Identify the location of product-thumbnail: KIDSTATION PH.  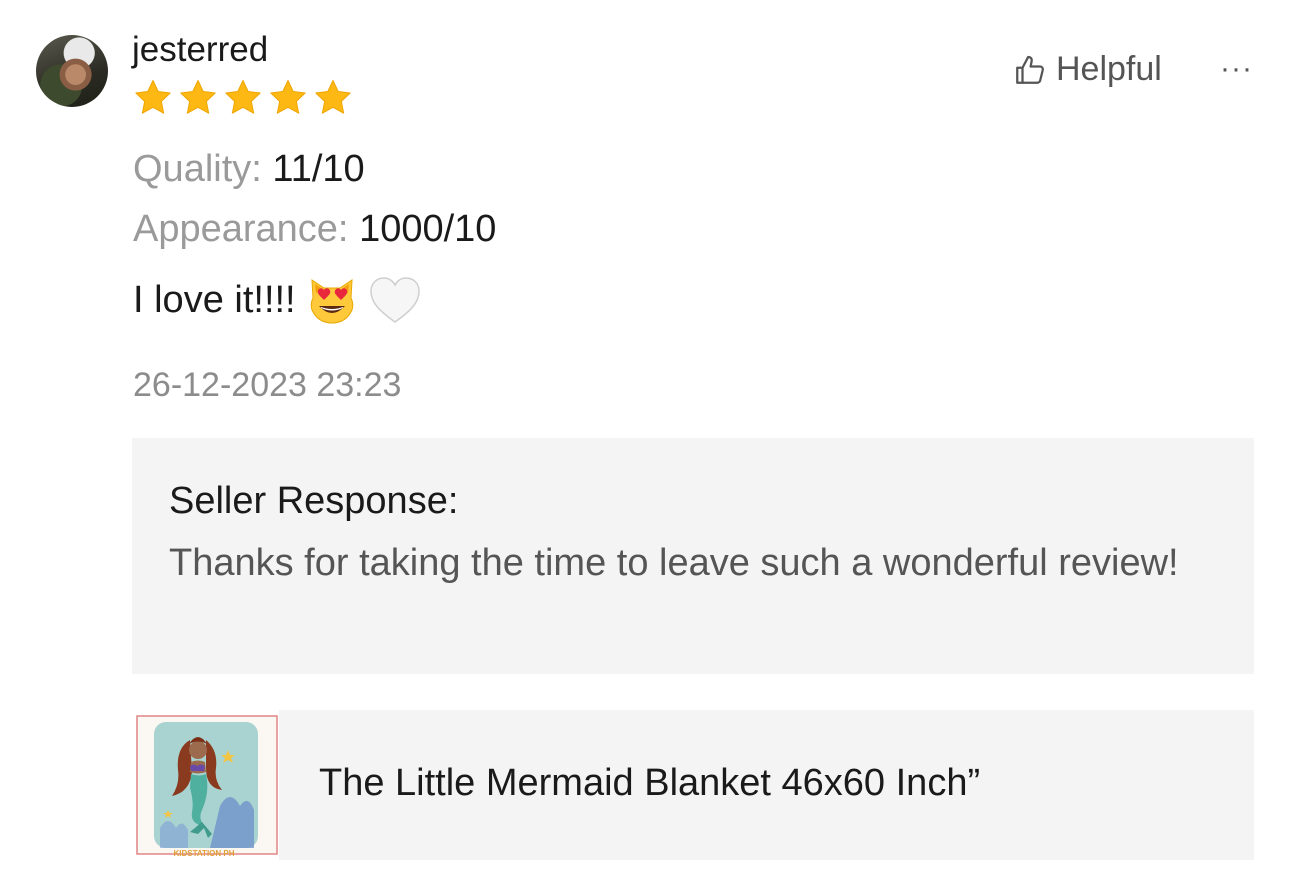
(205, 785).